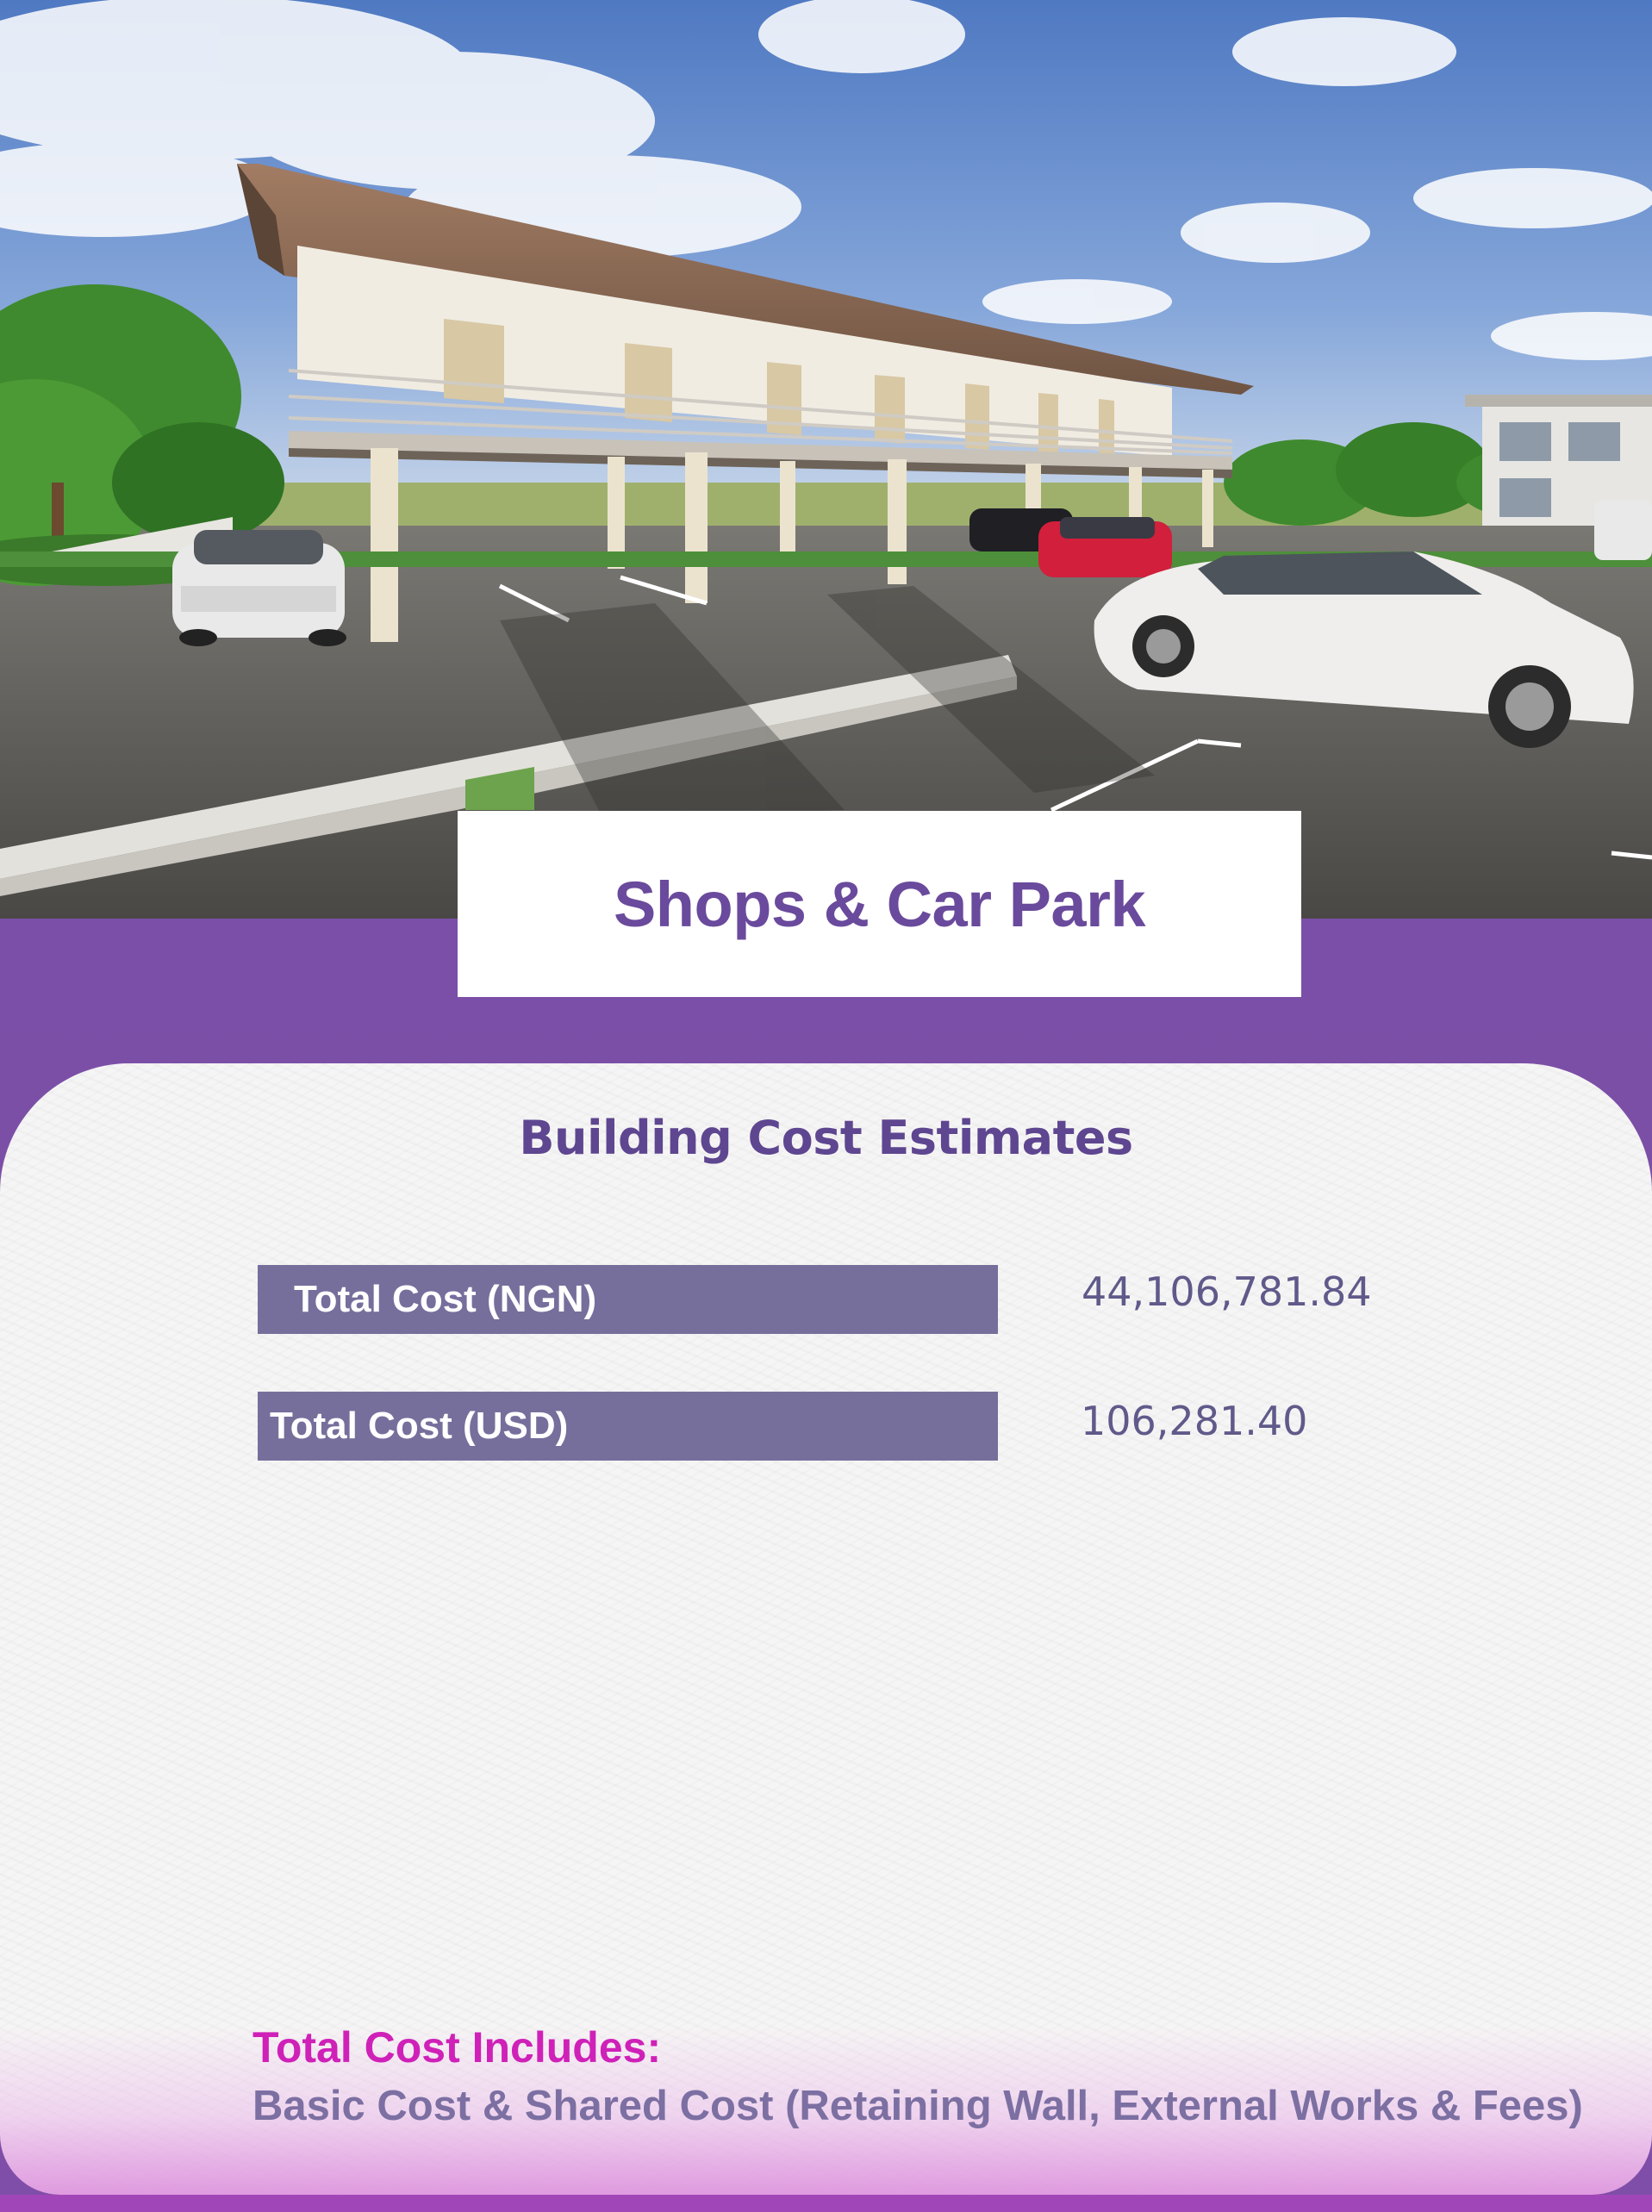  I want to click on red-car, so click(1105, 547).